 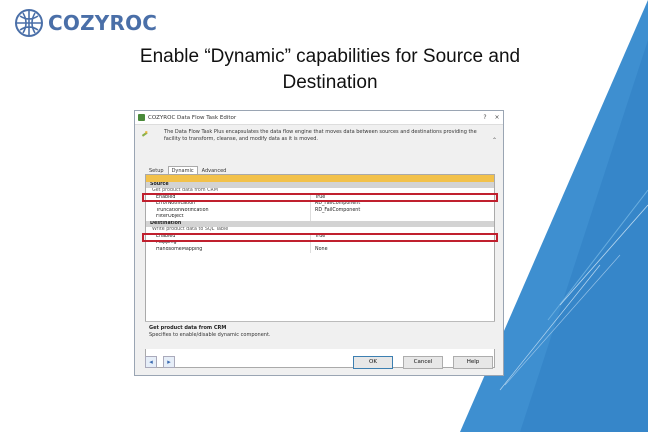 What do you see at coordinates (320, 237) in the screenshot?
I see `destination-enabled-highlight` at bounding box center [320, 237].